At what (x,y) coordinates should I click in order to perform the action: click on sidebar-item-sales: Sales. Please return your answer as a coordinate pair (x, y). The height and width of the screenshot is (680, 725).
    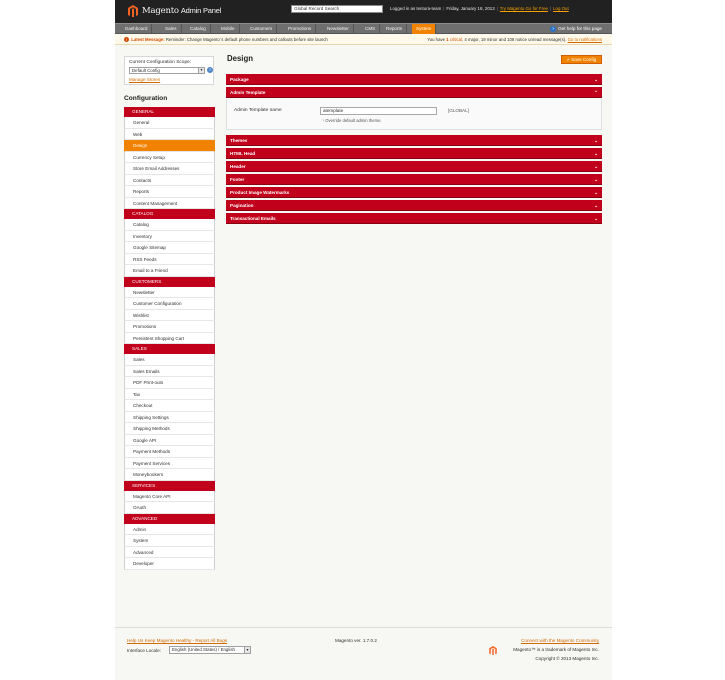
    Looking at the image, I should click on (169, 360).